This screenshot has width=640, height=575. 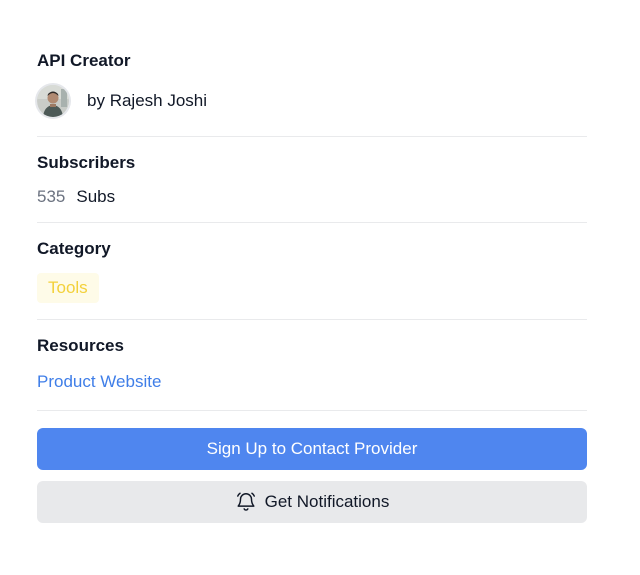 I want to click on creator-row: by Rajesh Joshi, so click(x=312, y=101).